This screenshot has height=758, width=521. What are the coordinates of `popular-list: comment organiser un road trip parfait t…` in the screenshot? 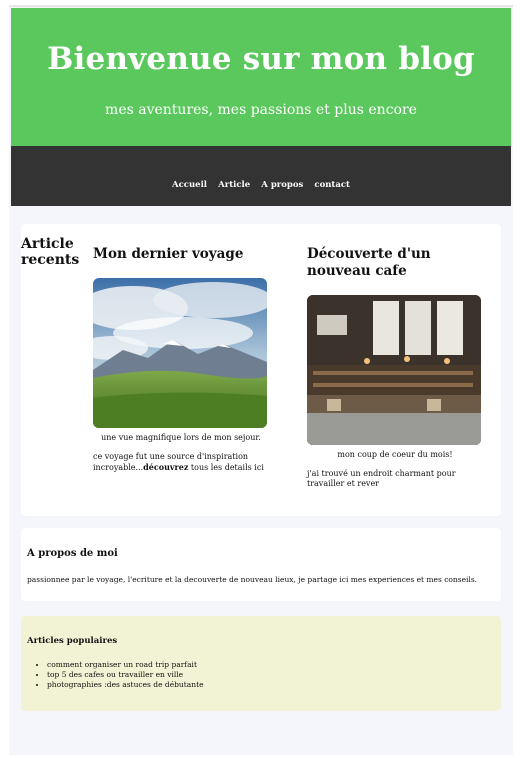 It's located at (112, 675).